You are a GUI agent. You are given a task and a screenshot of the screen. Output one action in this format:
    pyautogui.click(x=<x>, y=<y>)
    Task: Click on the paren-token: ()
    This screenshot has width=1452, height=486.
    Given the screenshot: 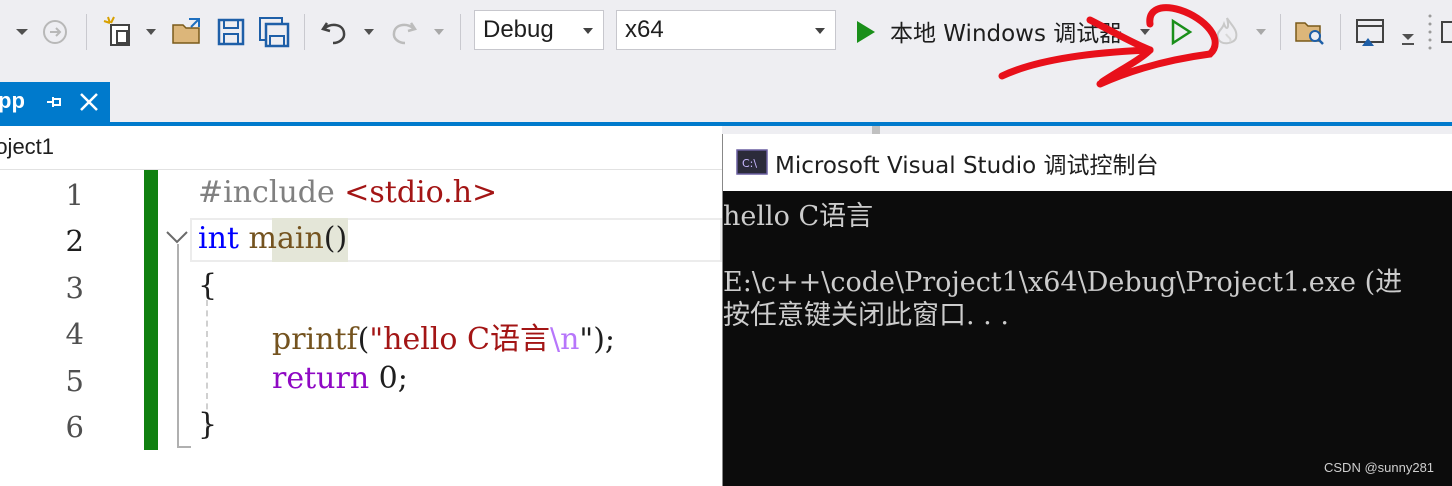 What is the action you would take?
    pyautogui.click(x=335, y=238)
    